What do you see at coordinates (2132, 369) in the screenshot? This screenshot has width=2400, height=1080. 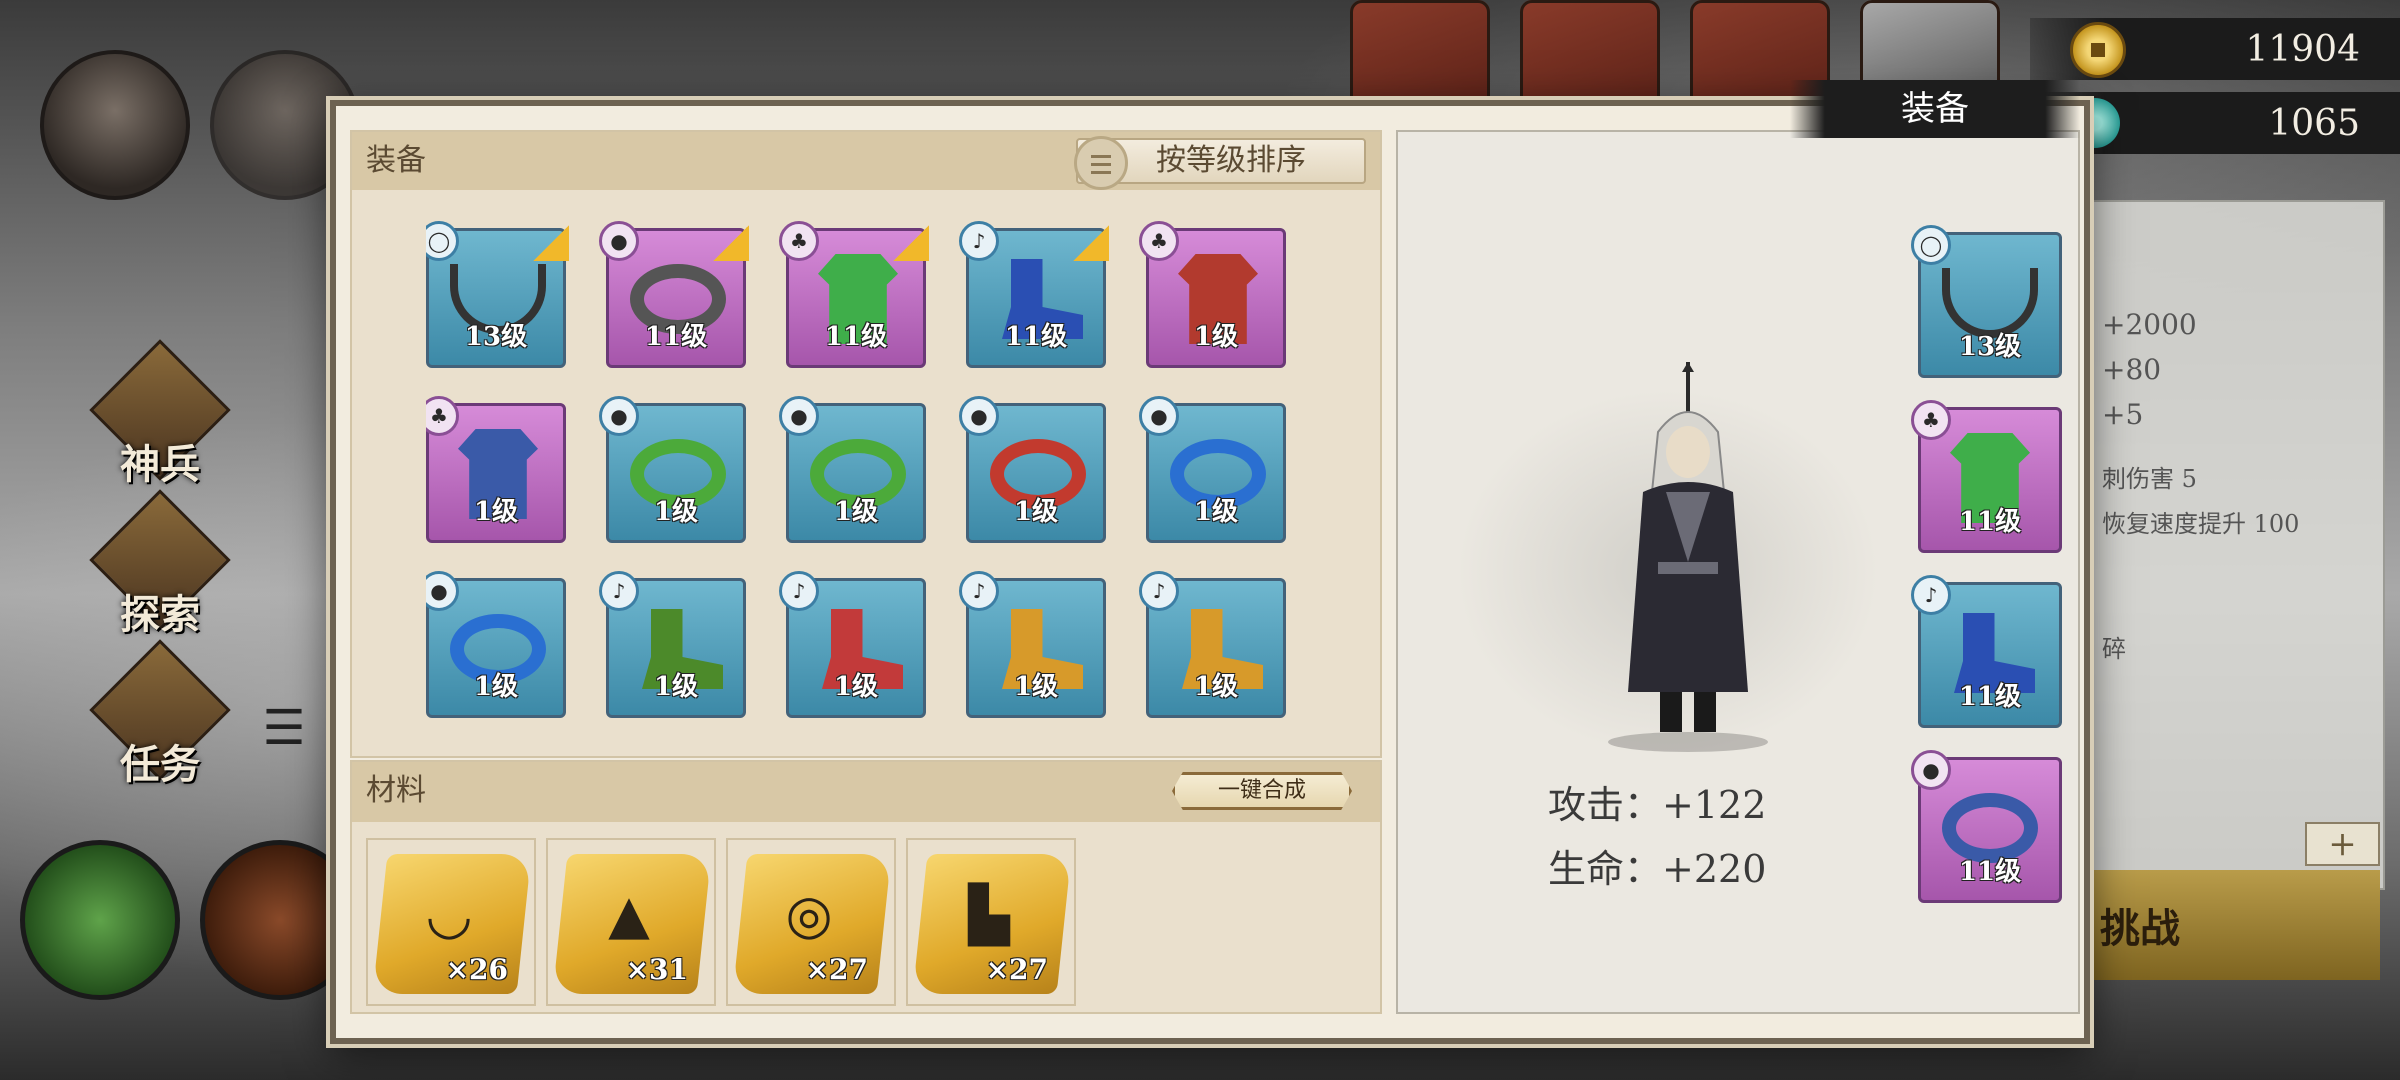 I see `stat-line: +80` at bounding box center [2132, 369].